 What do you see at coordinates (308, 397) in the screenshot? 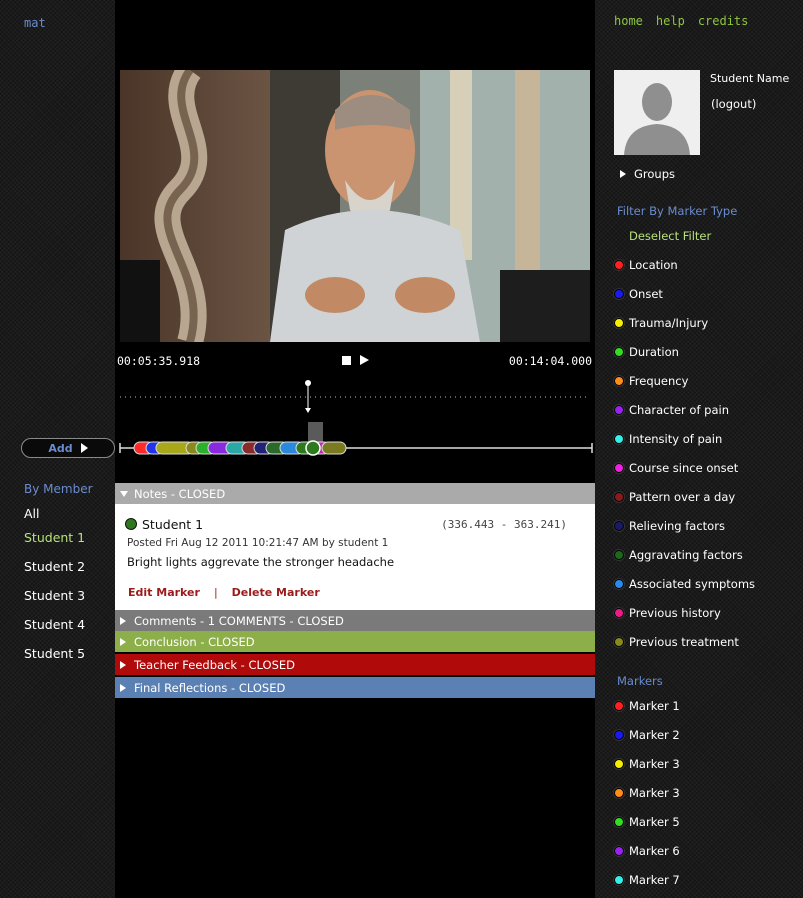
I see `playhead-handle` at bounding box center [308, 397].